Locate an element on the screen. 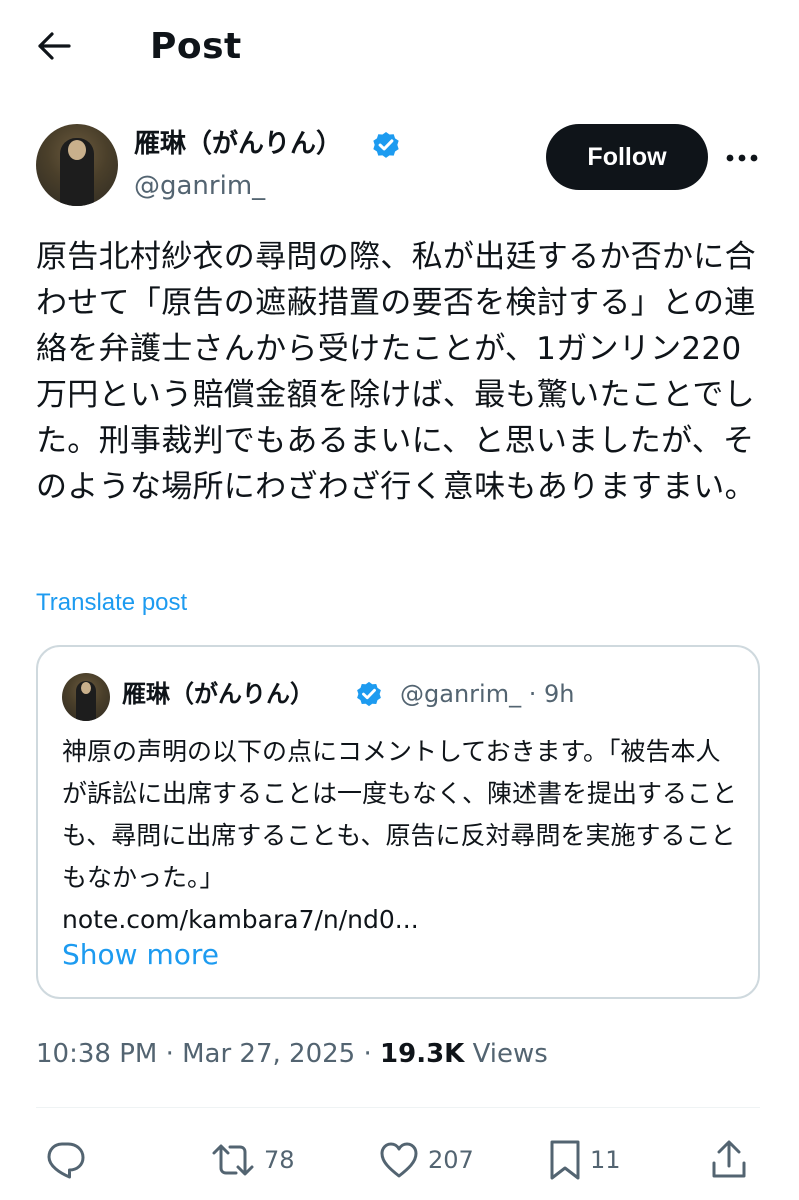  quote-author-handle: @ganrim_ is located at coordinates (461, 694).